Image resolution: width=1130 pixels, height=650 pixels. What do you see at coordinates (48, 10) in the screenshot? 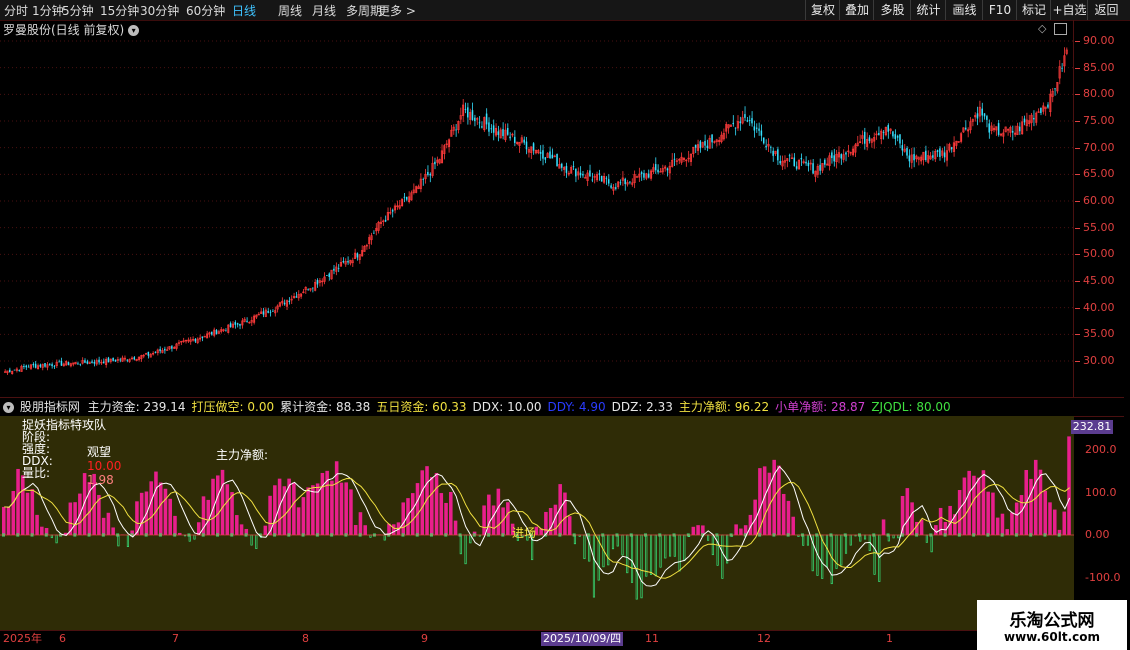
I see `period-tab-1: 1分钟` at bounding box center [48, 10].